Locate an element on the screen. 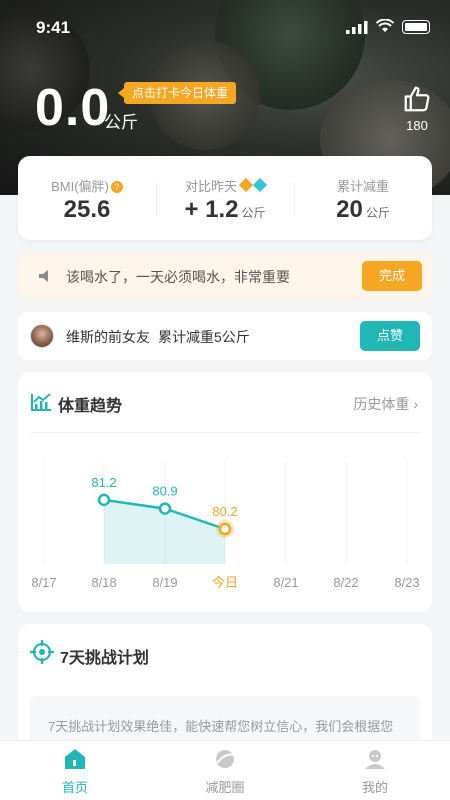 This screenshot has height=800, width=450. total-loss-stat: 累计减重 20 公斤 is located at coordinates (363, 198).